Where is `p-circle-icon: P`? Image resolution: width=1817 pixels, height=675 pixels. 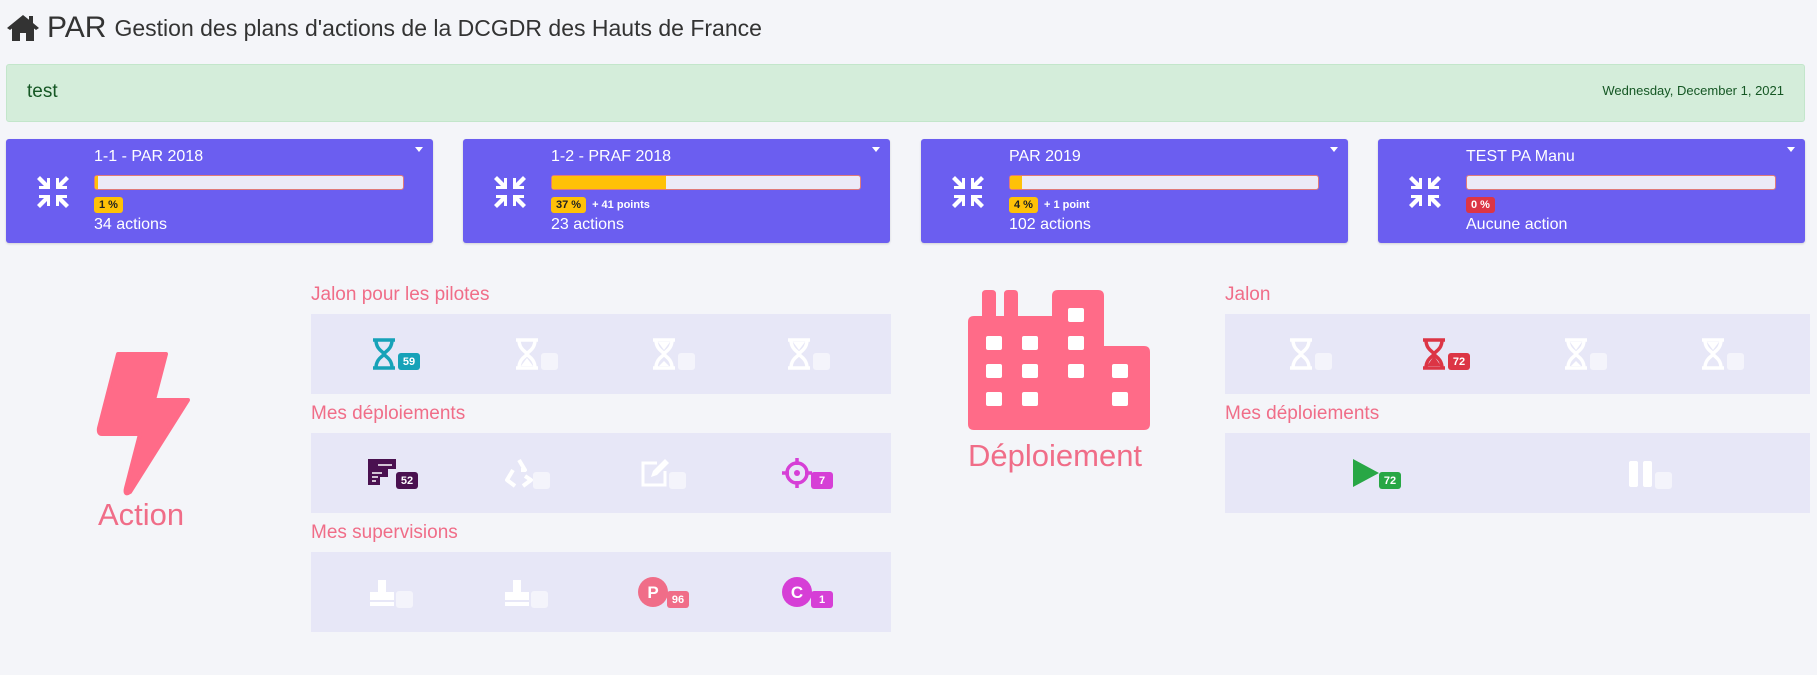
p-circle-icon: P is located at coordinates (653, 592).